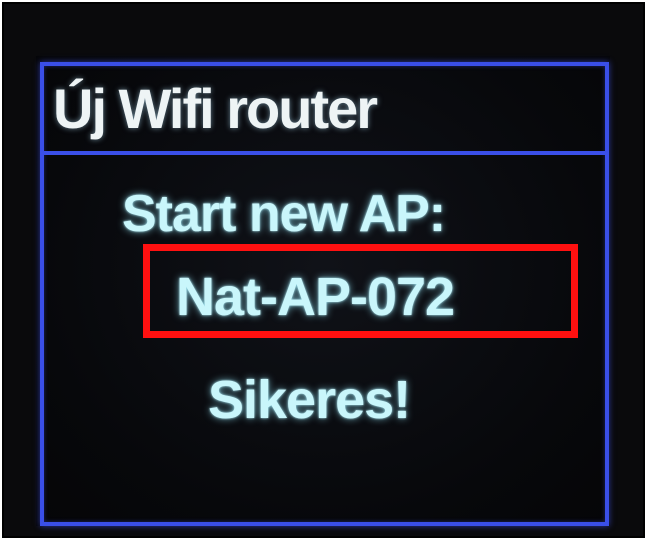 The height and width of the screenshot is (542, 649). What do you see at coordinates (360, 291) in the screenshot?
I see `ap-name-highlight-box` at bounding box center [360, 291].